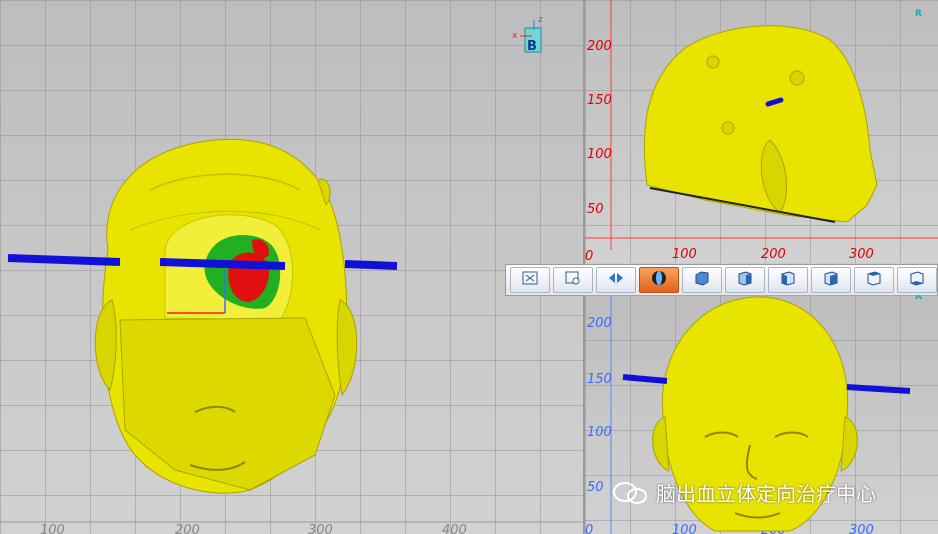 The height and width of the screenshot is (534, 938). What do you see at coordinates (599, 323) in the screenshot?
I see `coronal-y-tick-label: 200` at bounding box center [599, 323].